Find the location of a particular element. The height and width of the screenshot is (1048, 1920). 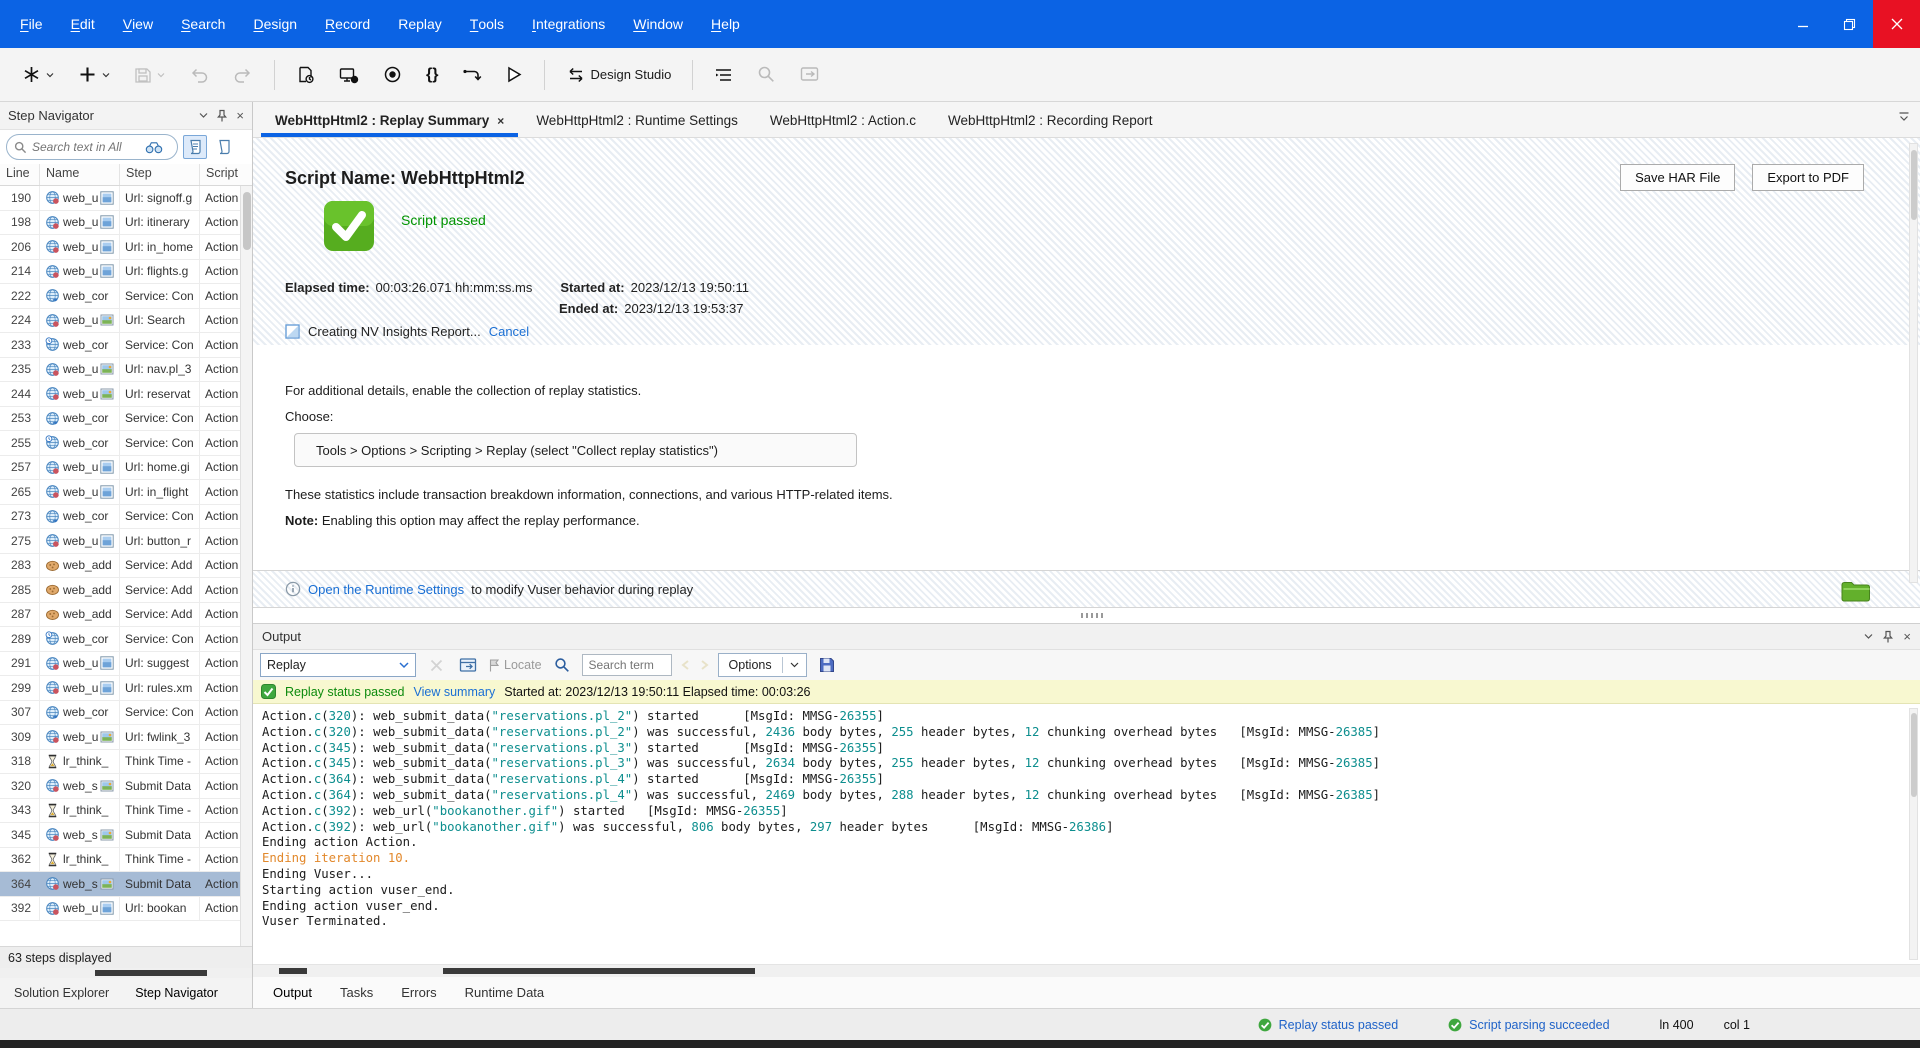

save-output-button is located at coordinates (827, 665).